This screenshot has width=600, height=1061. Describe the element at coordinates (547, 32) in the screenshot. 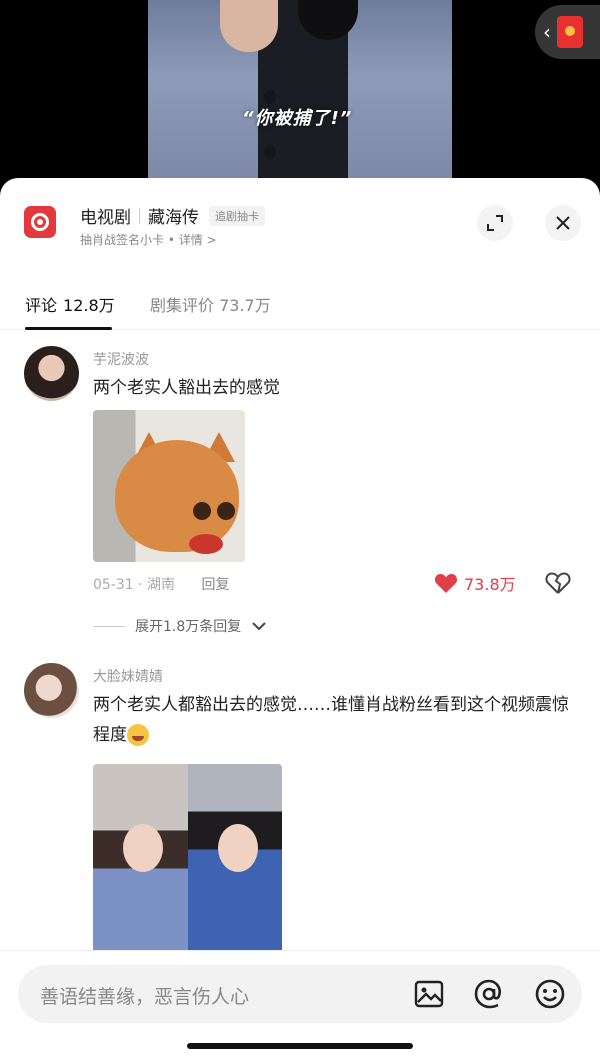

I see `chevron-left-icon: ‹` at that location.